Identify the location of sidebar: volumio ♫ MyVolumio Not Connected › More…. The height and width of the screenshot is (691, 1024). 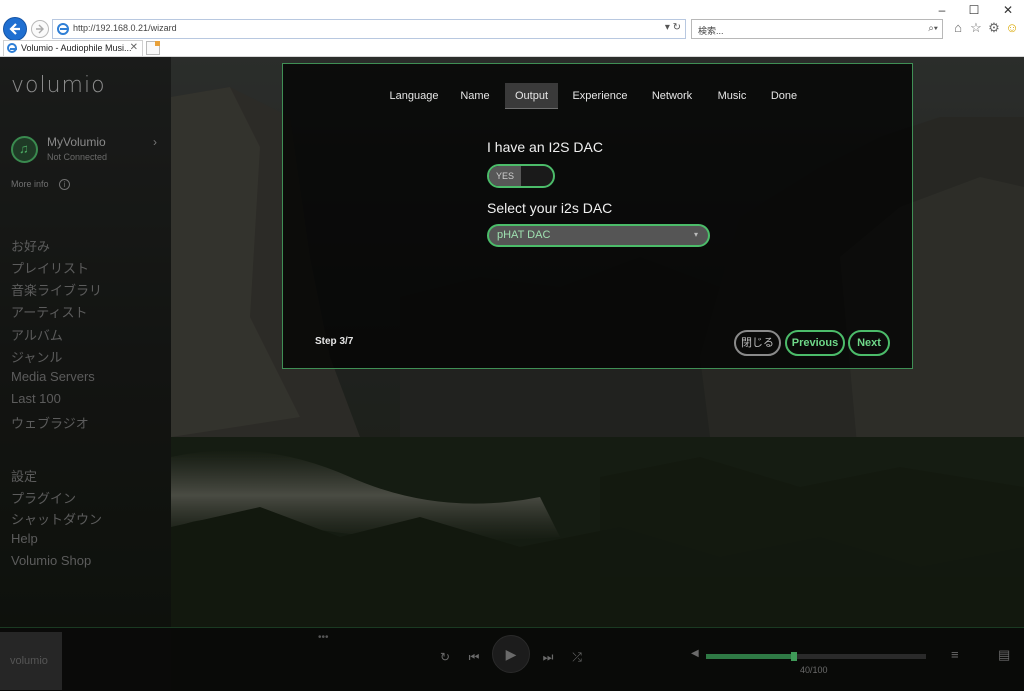
(85, 342).